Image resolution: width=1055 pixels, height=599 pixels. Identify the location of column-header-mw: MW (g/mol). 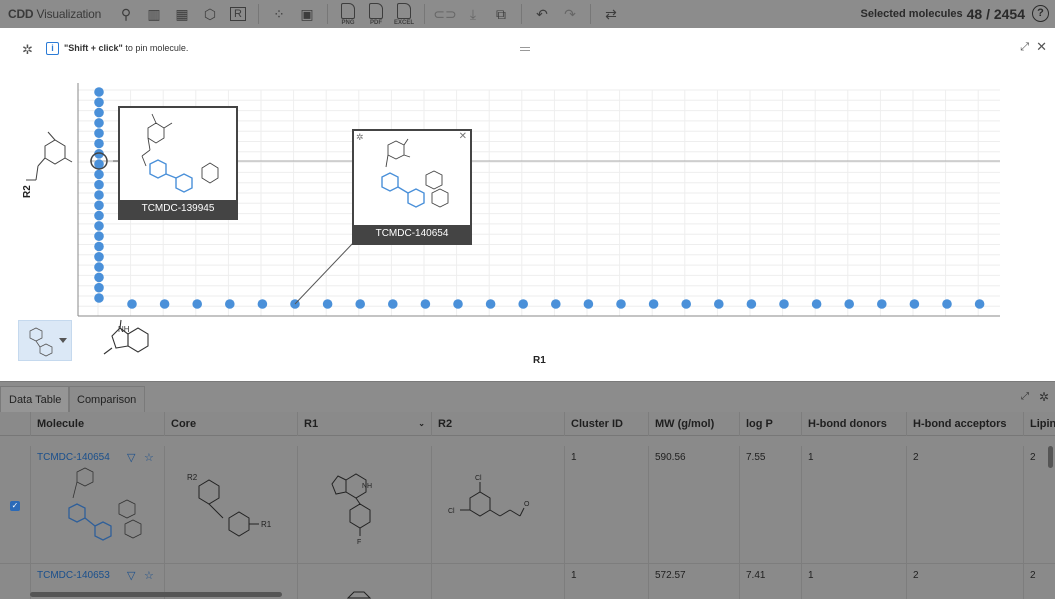
(693, 424).